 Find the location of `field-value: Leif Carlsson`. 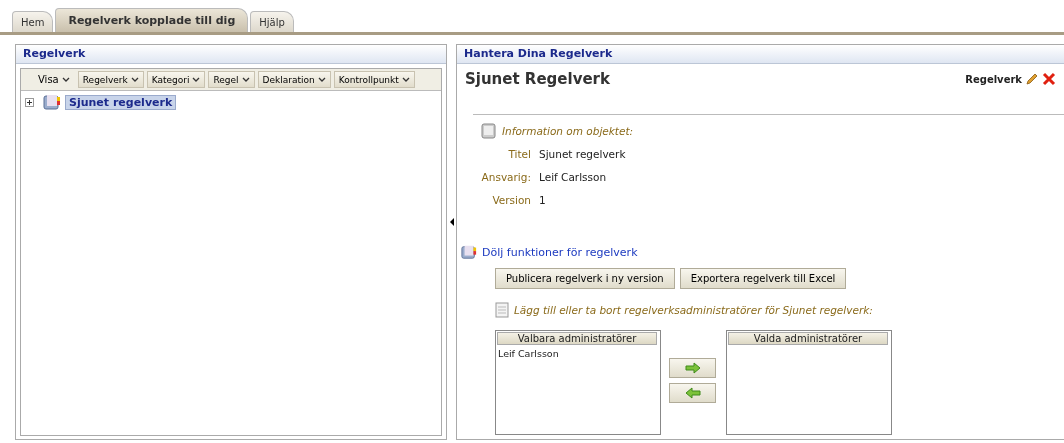

field-value: Leif Carlsson is located at coordinates (573, 177).